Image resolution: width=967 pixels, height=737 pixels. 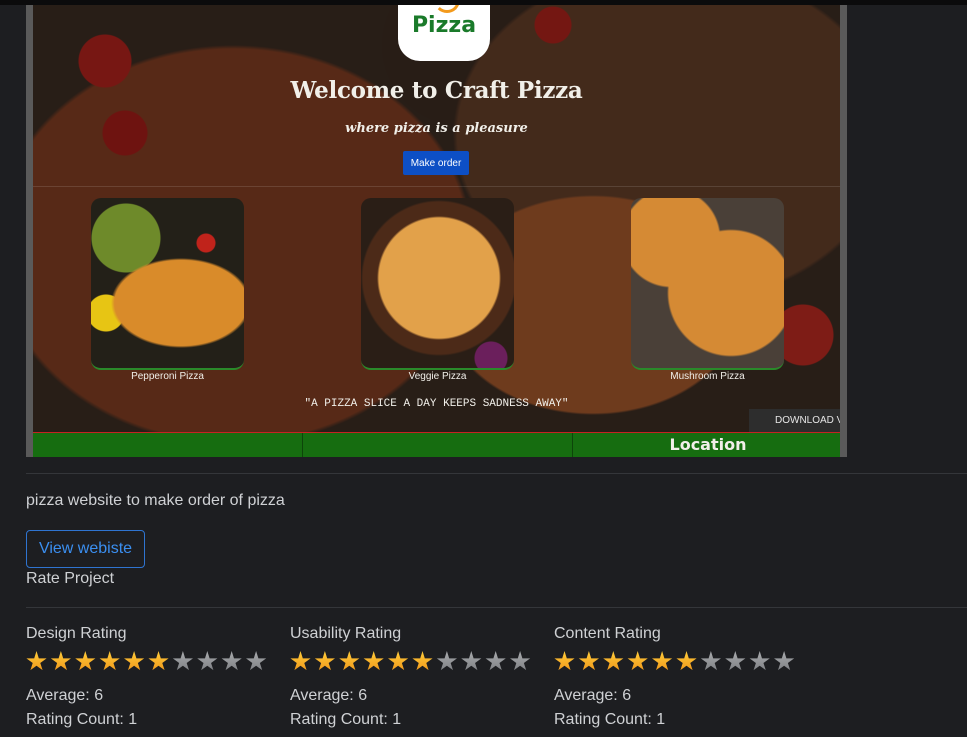 I want to click on mushroom-pizza-card, so click(x=707, y=284).